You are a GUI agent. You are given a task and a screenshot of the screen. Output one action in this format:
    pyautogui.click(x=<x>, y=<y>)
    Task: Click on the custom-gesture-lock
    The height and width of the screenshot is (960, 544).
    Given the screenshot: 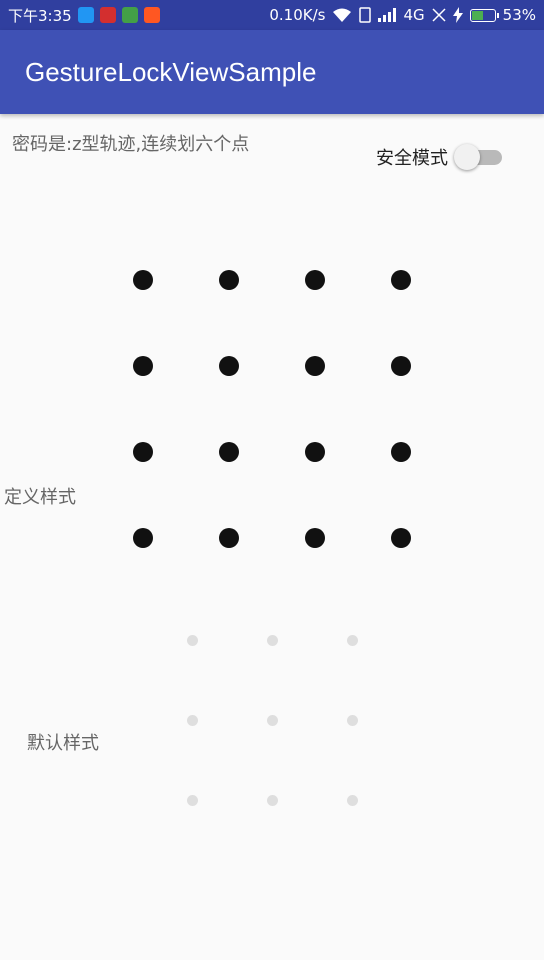 What is the action you would take?
    pyautogui.click(x=272, y=409)
    